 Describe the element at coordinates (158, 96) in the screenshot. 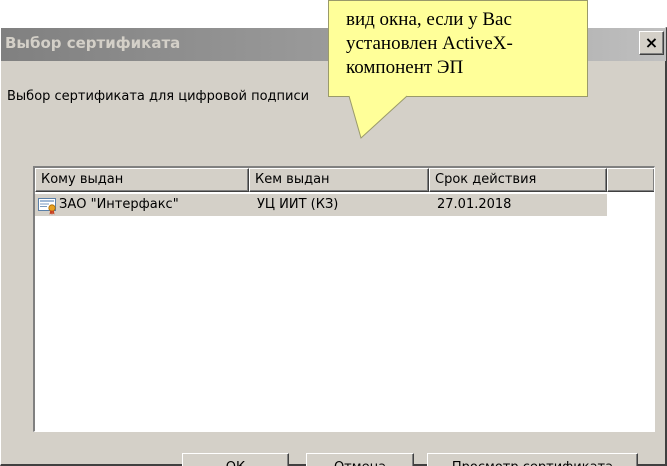

I see `prompt-text: Выбор сертификата для цифровой подписи` at that location.